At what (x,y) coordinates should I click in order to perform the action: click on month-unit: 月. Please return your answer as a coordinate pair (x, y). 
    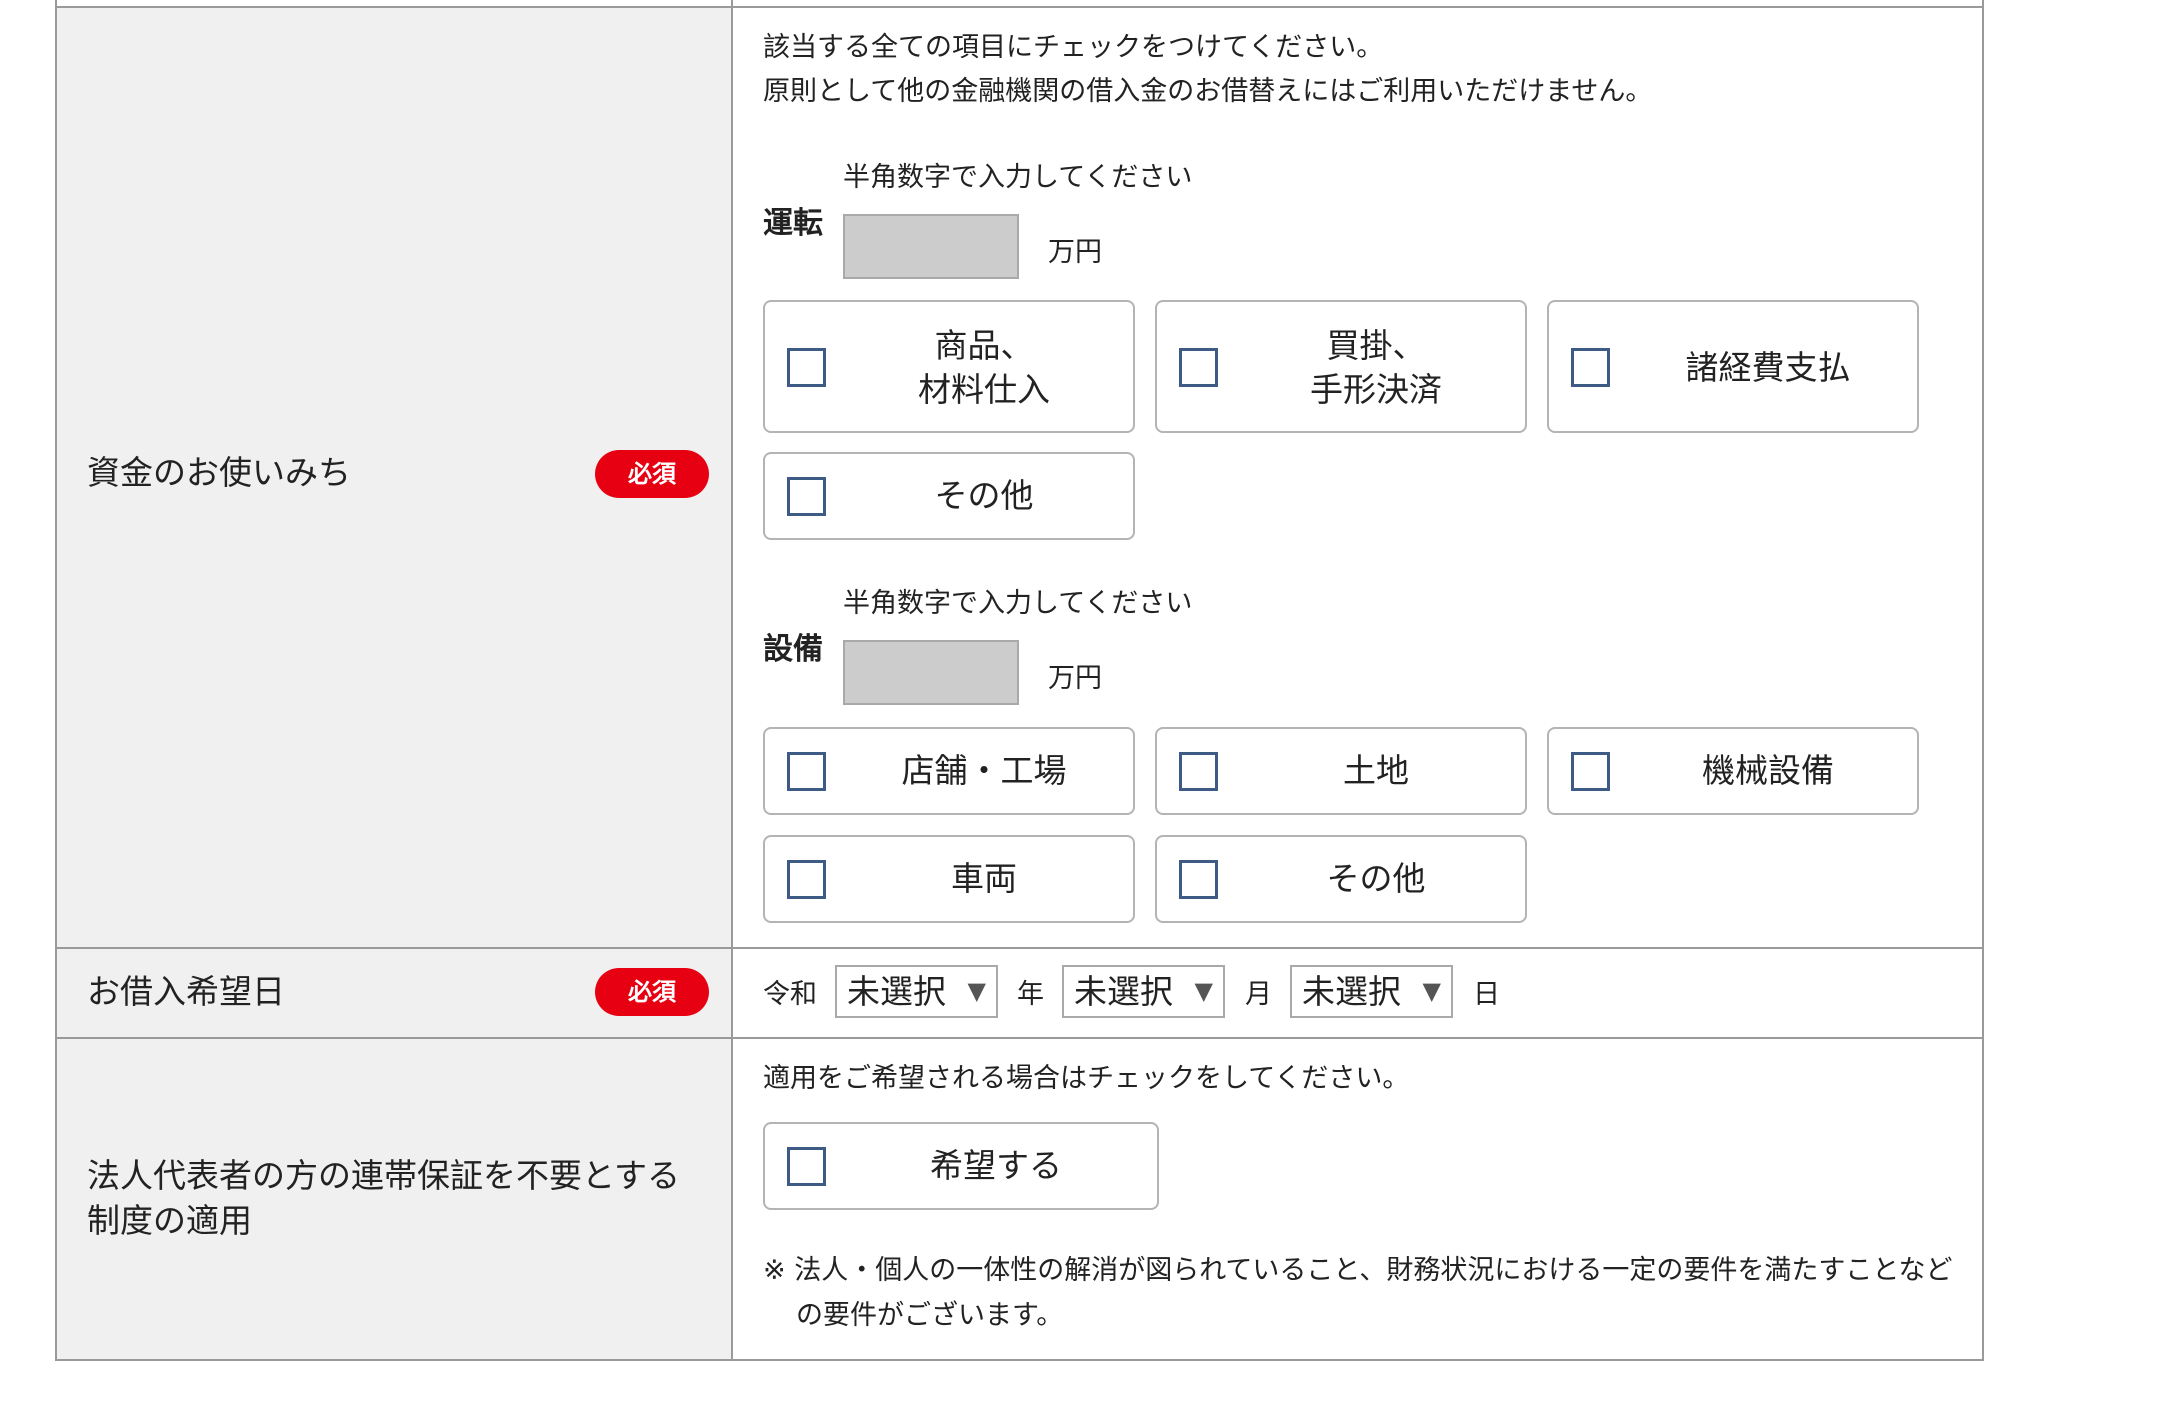
    Looking at the image, I should click on (1258, 994).